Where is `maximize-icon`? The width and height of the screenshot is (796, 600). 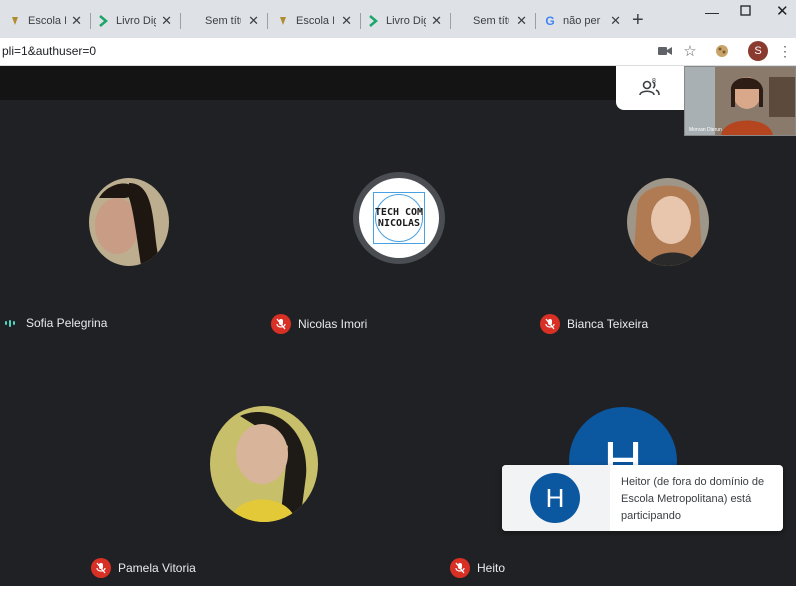
maximize-icon is located at coordinates (745, 11).